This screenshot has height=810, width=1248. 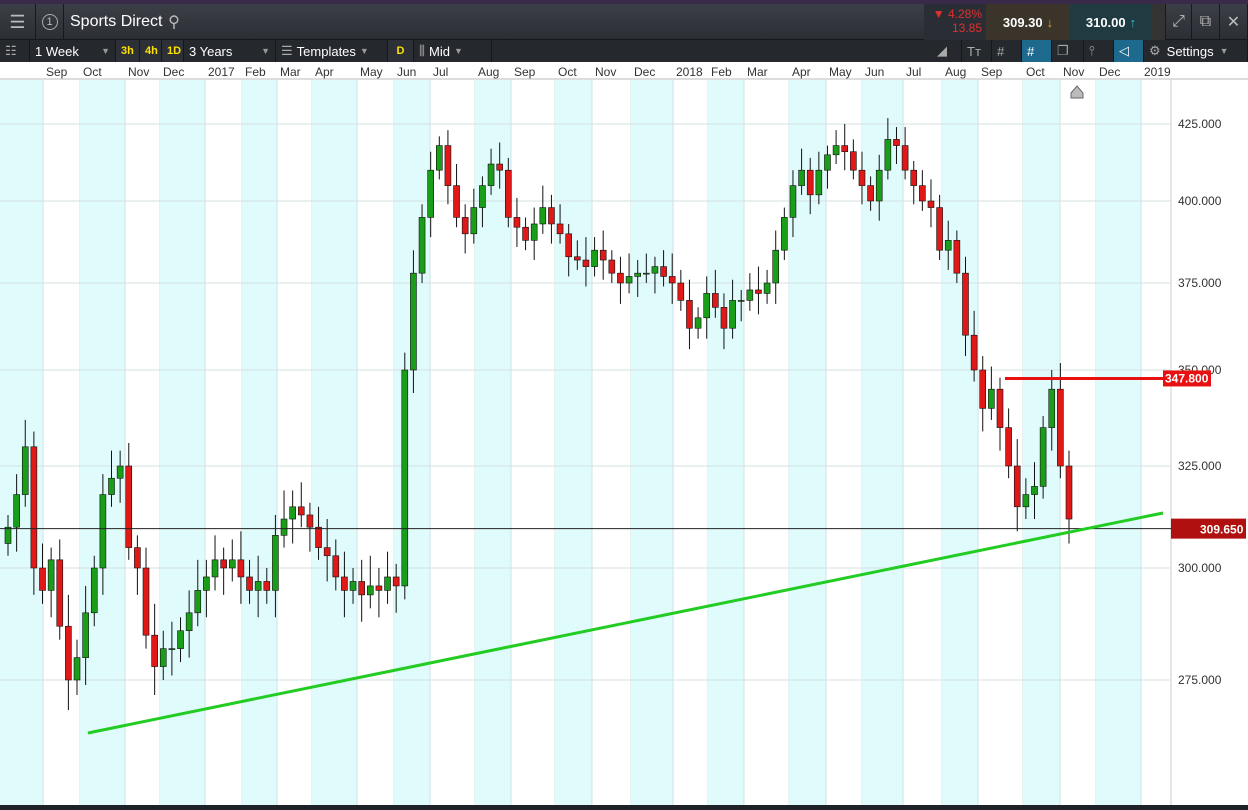 I want to click on drag-handle, so click(x=1159, y=22).